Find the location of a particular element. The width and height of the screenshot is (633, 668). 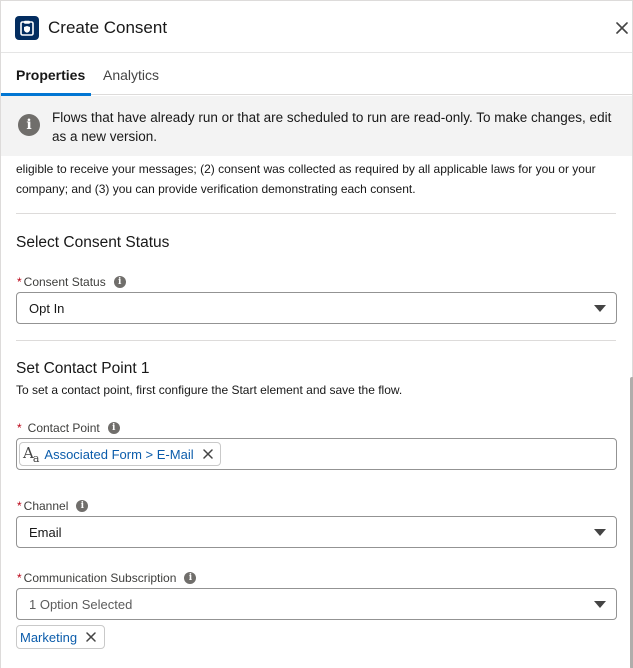

contact-point-label: * Contact Point i is located at coordinates (68, 428).